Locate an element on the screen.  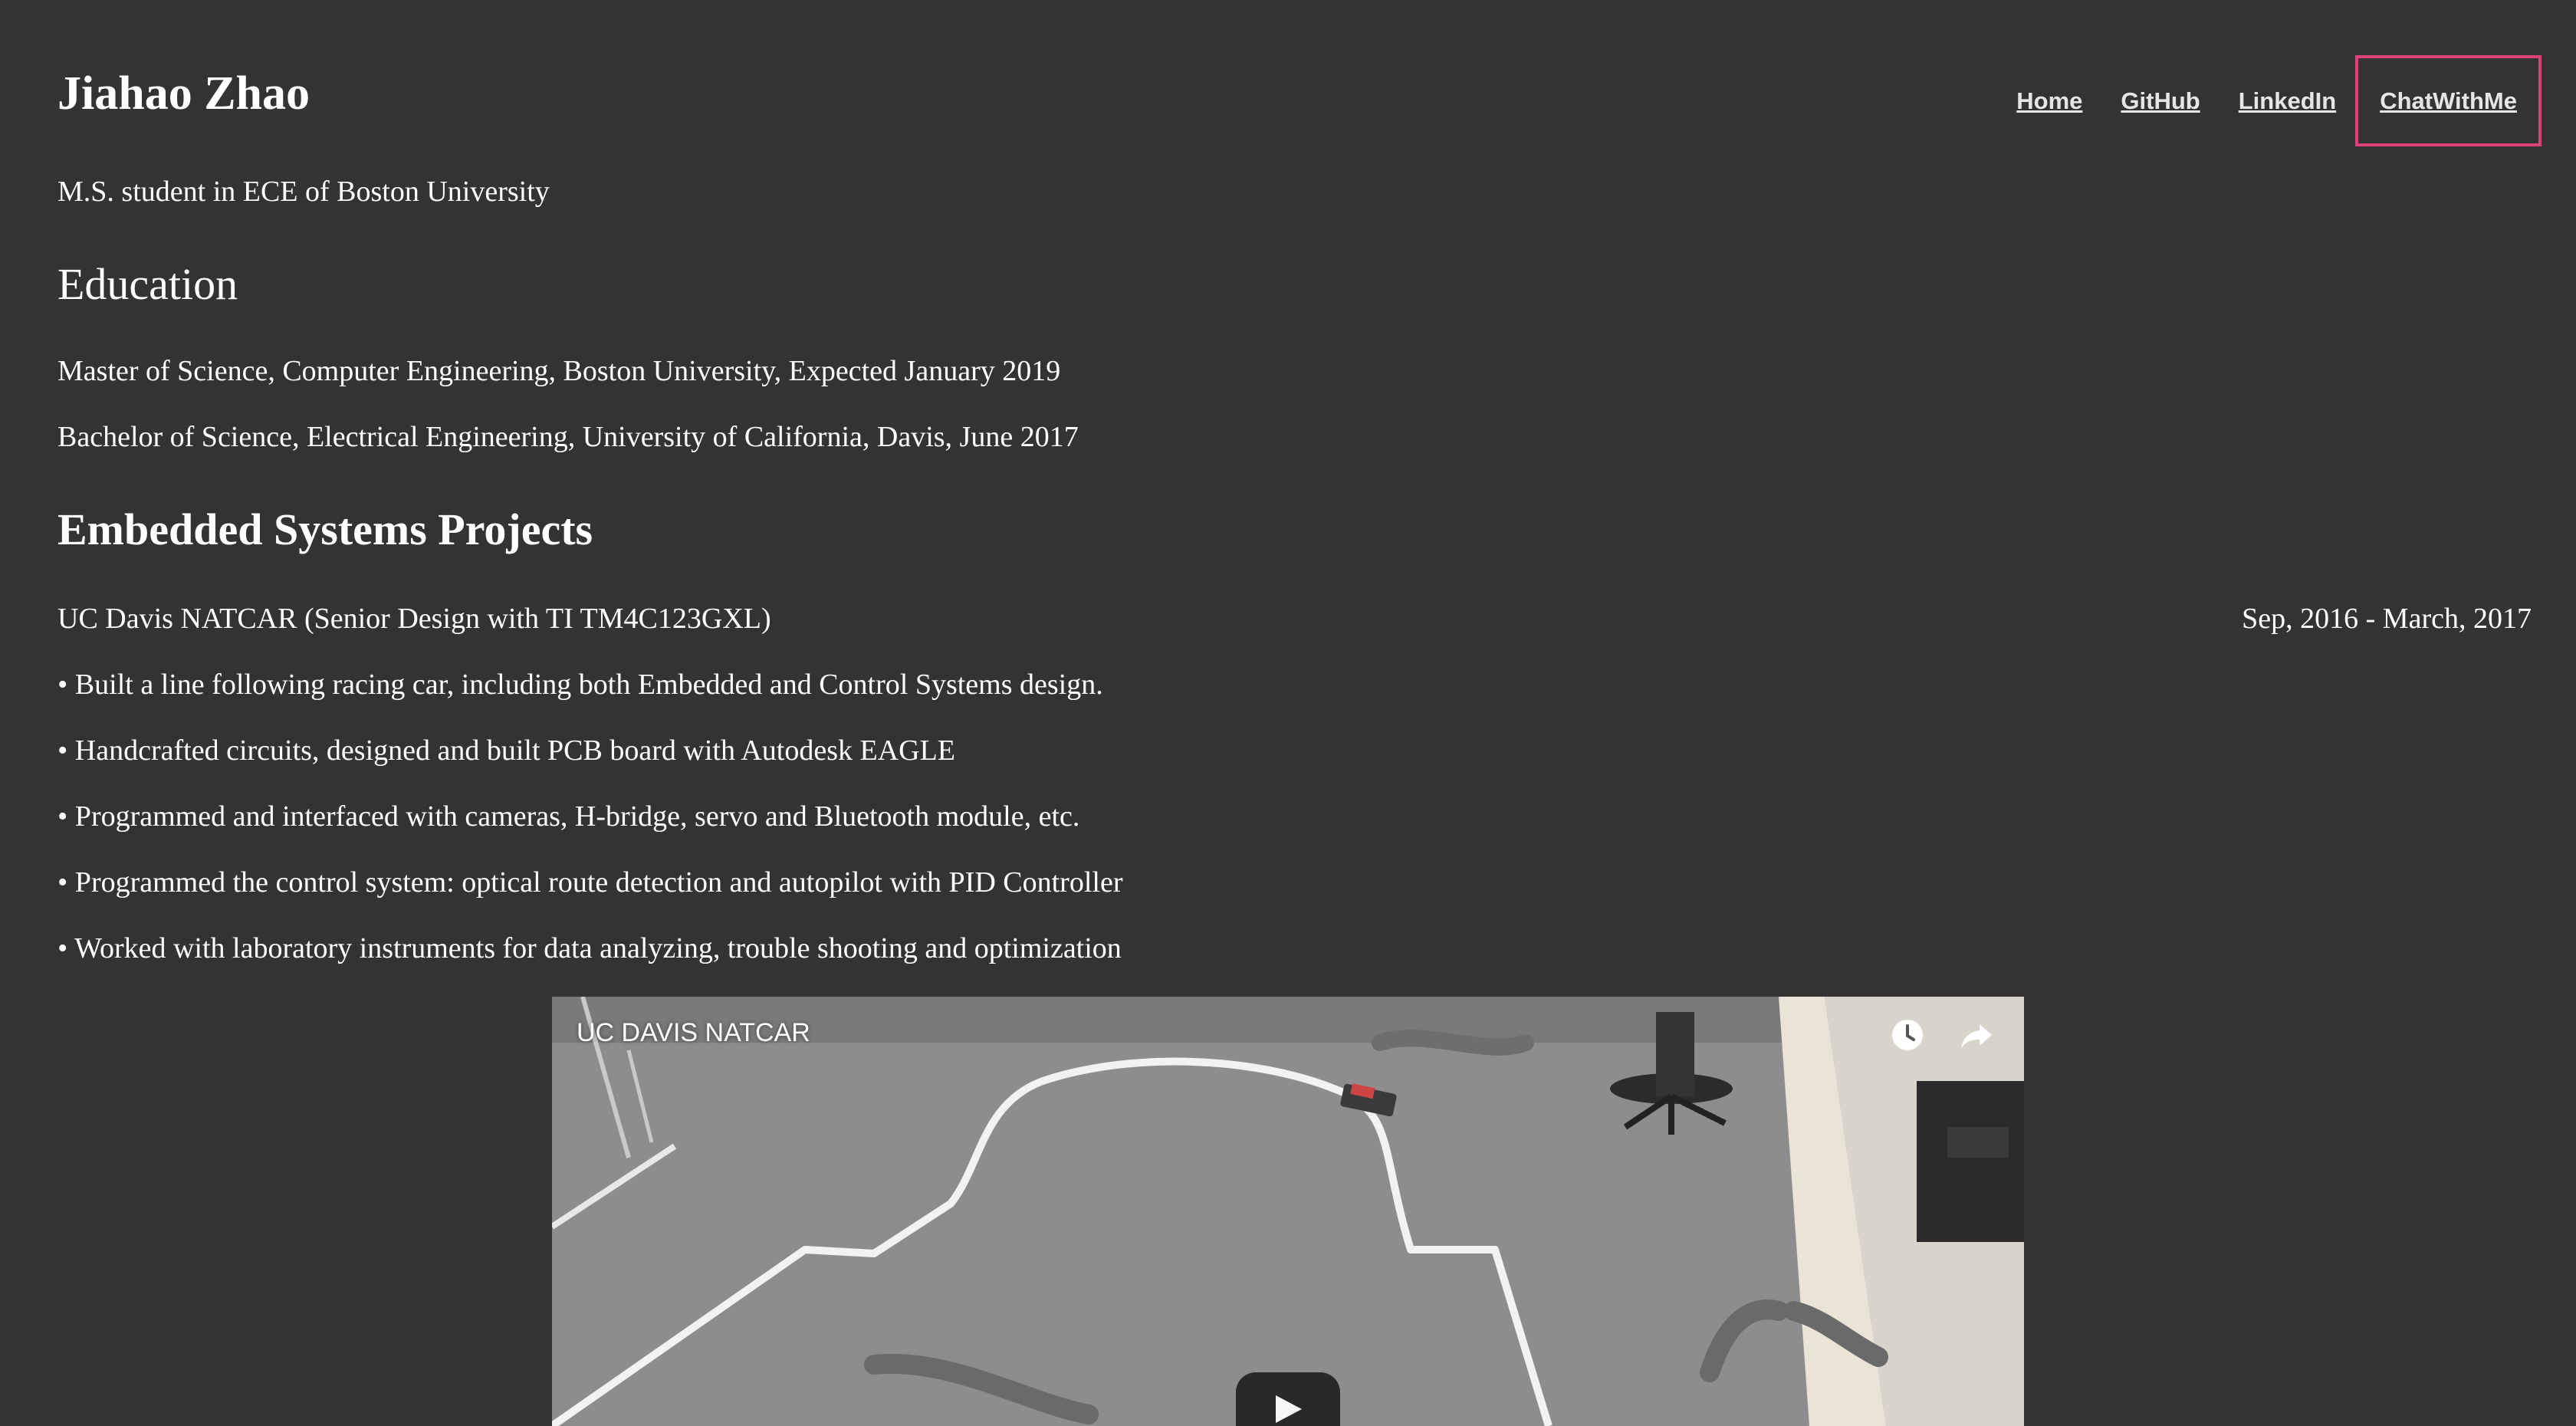
projects-heading: Embedded Systems Projects is located at coordinates (326, 529).